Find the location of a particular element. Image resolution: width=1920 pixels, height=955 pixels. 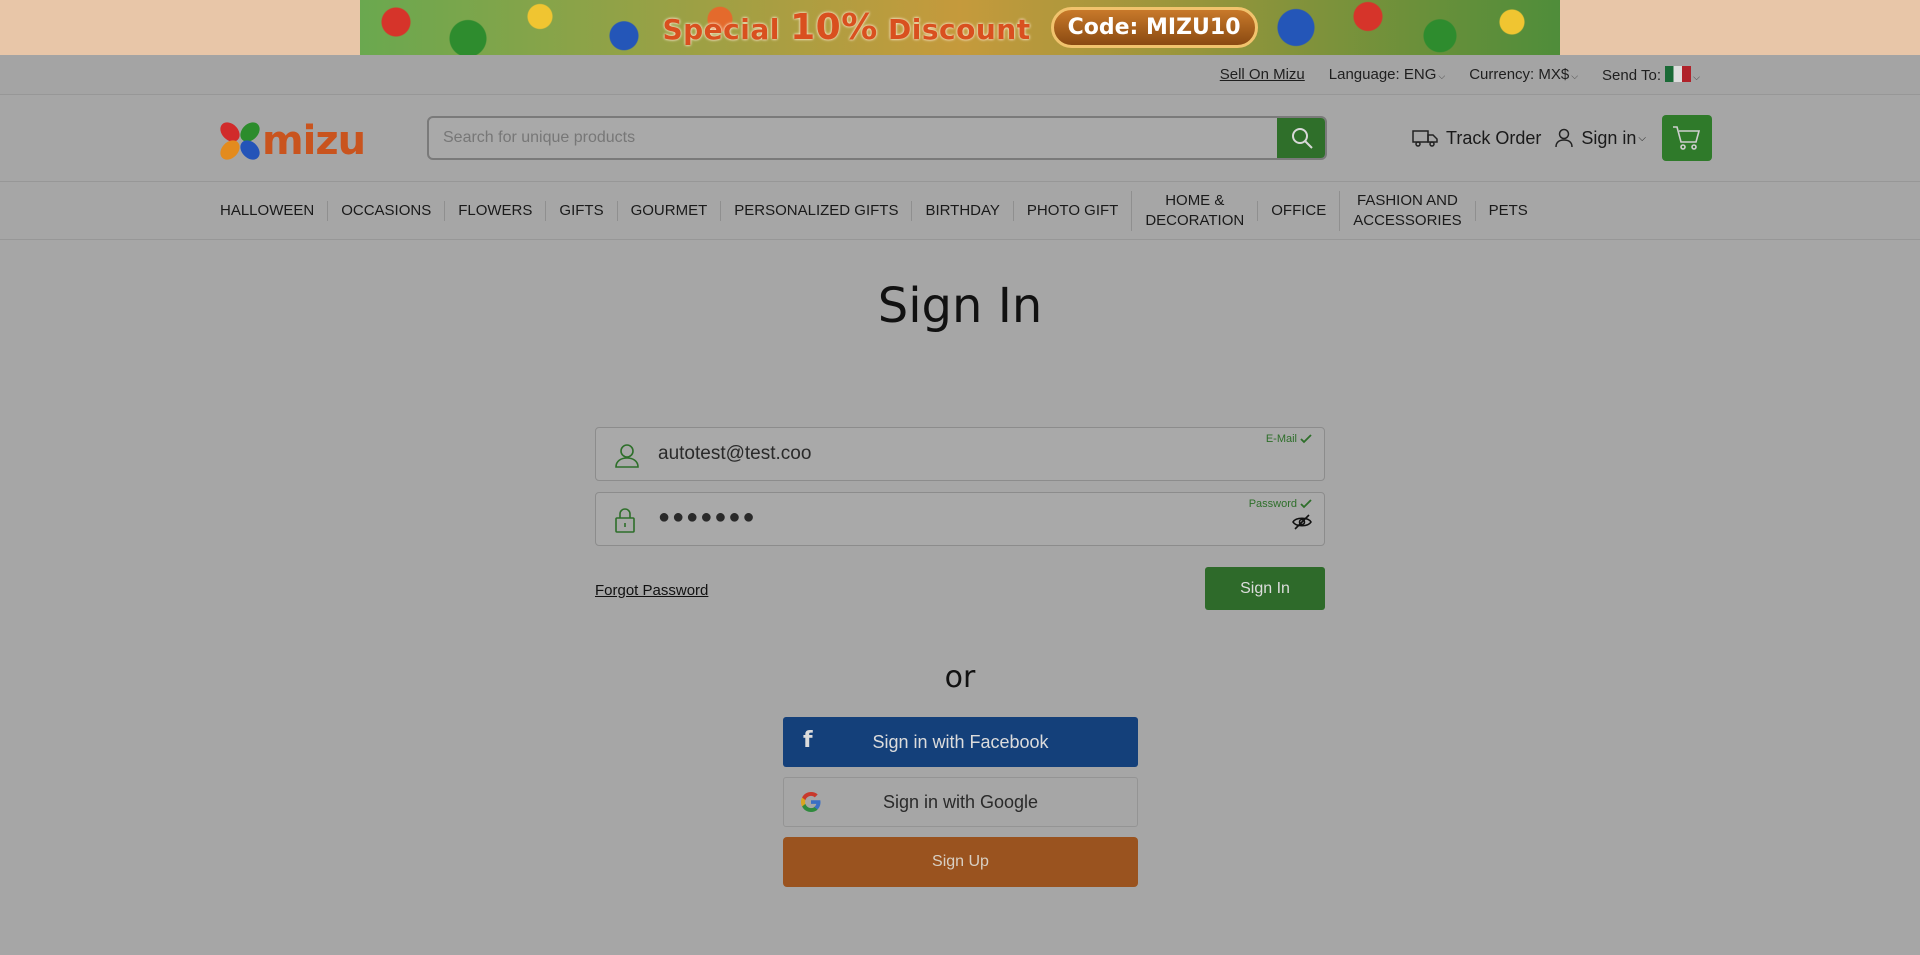

password-value: ●●●●●●● is located at coordinates (707, 517).